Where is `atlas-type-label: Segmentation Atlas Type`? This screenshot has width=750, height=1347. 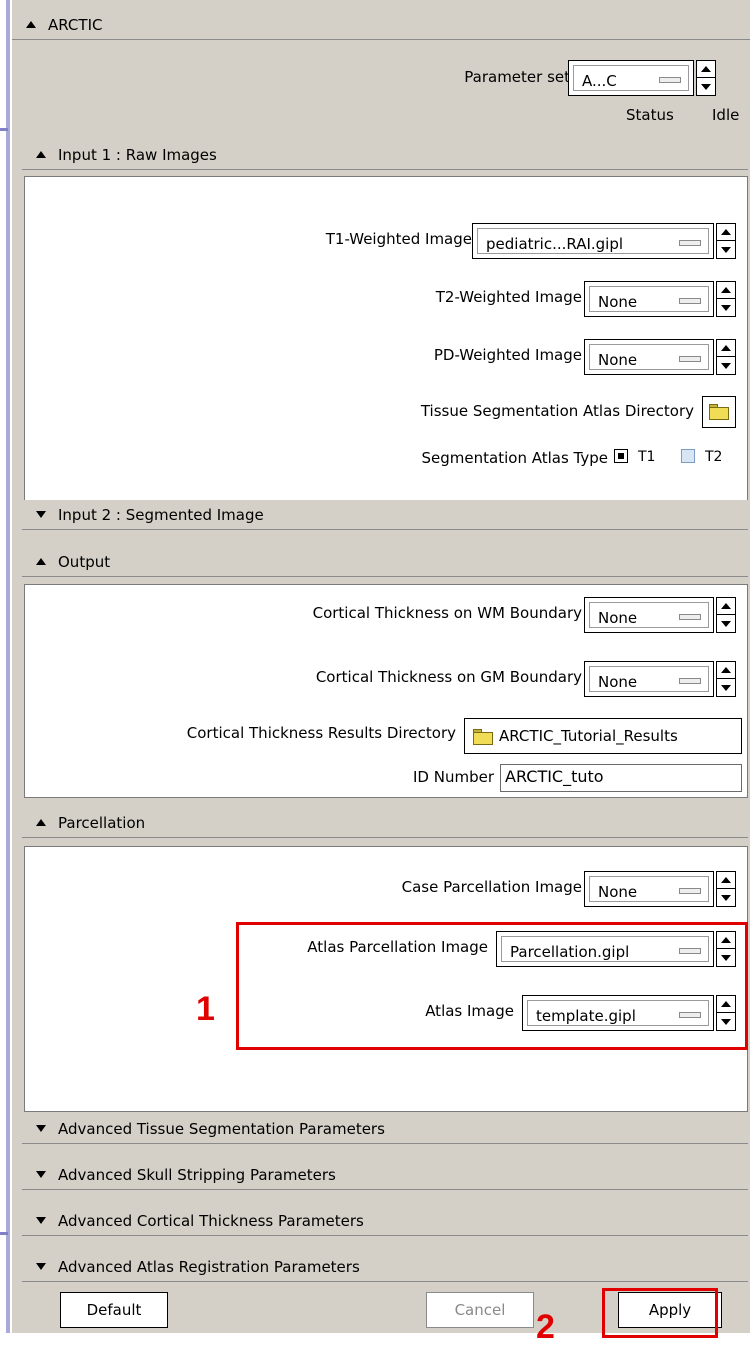 atlas-type-label: Segmentation Atlas Type is located at coordinates (514, 458).